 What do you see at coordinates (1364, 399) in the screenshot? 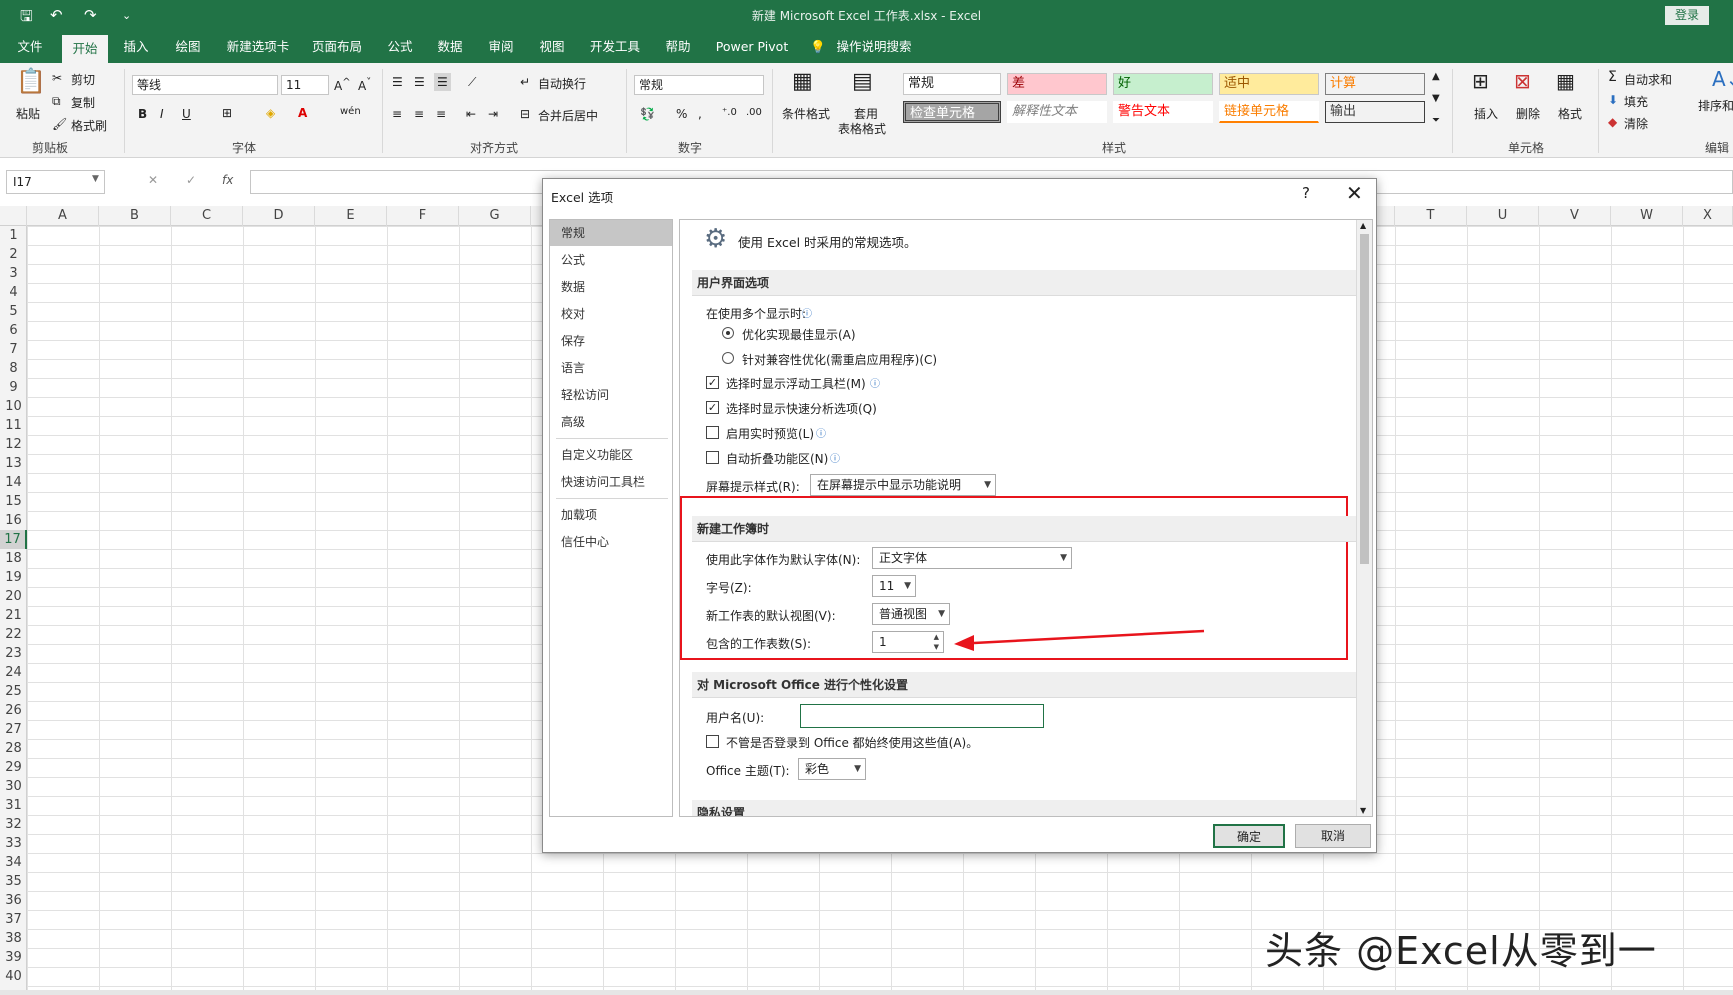
I see `scrollbar-thumb` at bounding box center [1364, 399].